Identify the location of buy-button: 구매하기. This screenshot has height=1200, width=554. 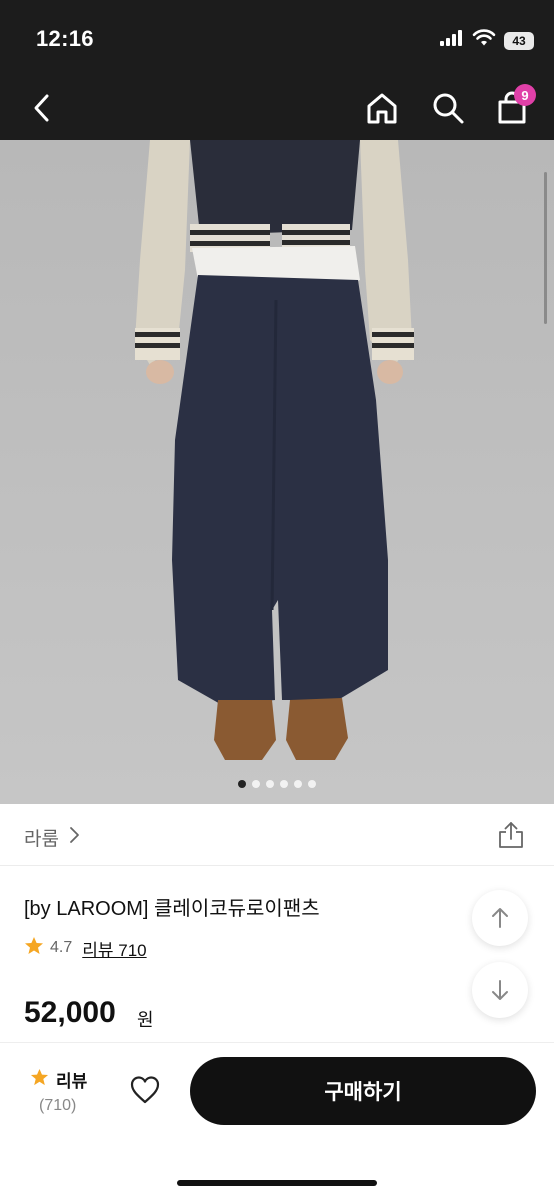
(363, 1091).